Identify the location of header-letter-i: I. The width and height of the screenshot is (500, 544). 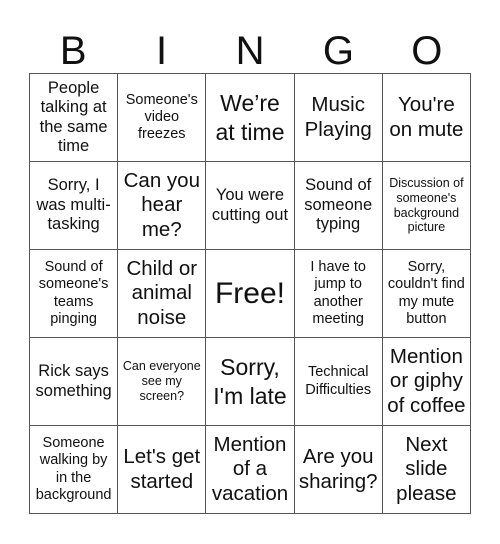
(162, 51).